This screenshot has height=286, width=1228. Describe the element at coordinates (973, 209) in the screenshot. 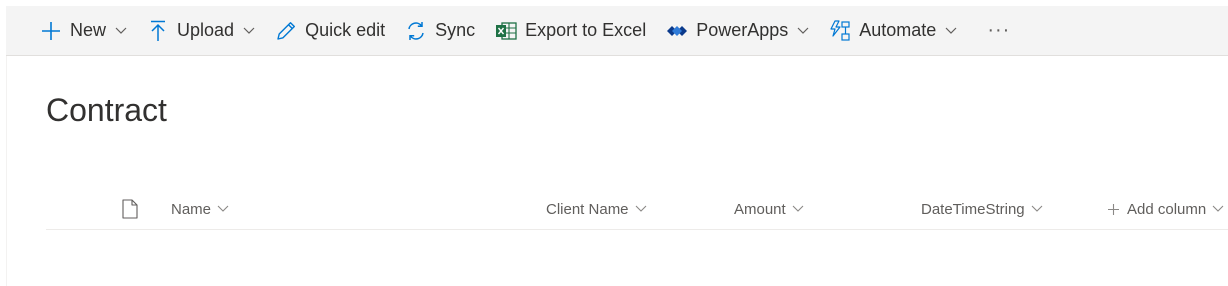

I see `column-datetime-label: DateTimeString` at that location.